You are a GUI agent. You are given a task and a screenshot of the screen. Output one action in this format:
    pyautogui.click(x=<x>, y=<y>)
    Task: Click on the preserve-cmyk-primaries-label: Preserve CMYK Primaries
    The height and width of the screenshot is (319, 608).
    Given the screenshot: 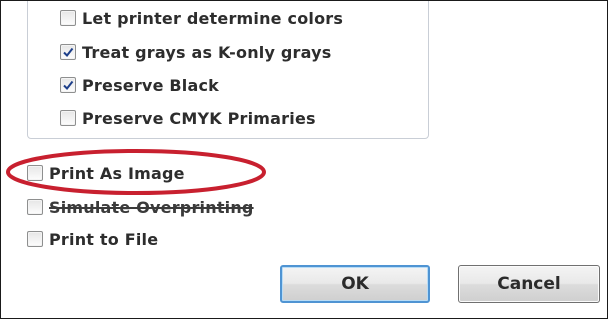 What is the action you would take?
    pyautogui.click(x=199, y=118)
    